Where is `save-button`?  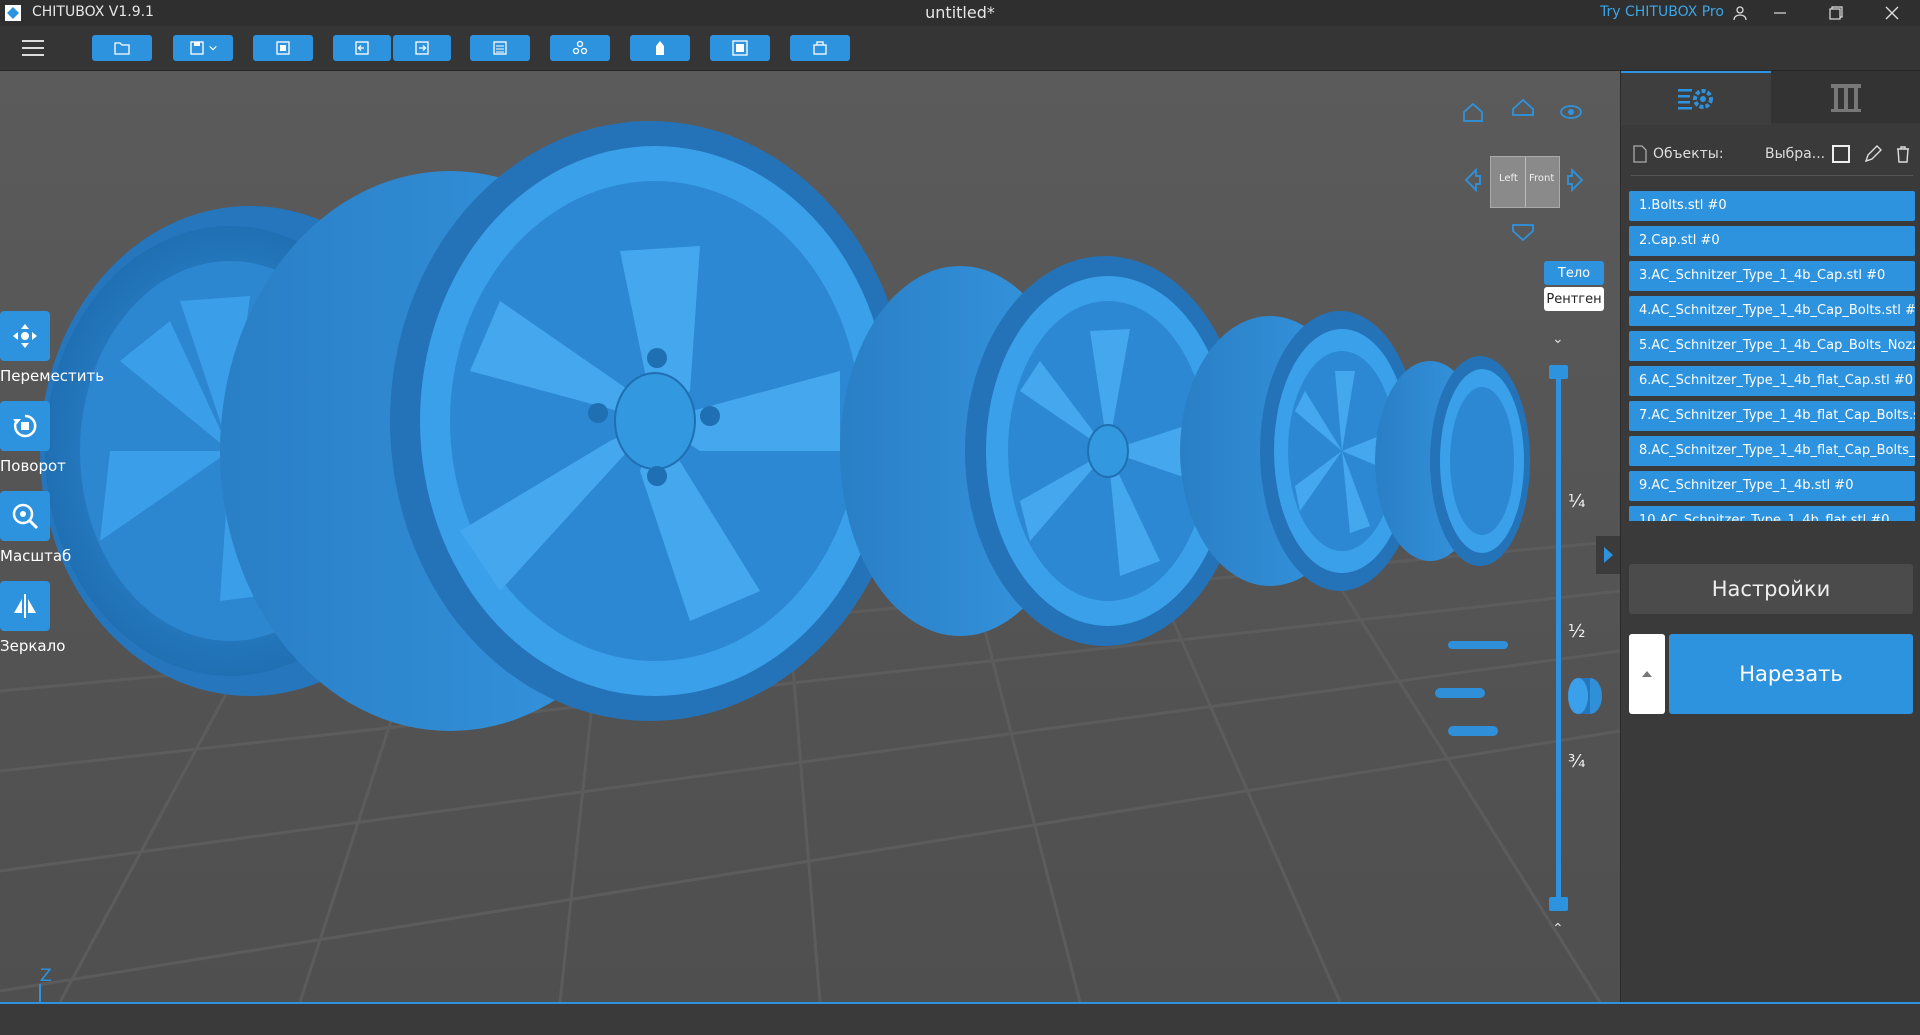 save-button is located at coordinates (203, 48).